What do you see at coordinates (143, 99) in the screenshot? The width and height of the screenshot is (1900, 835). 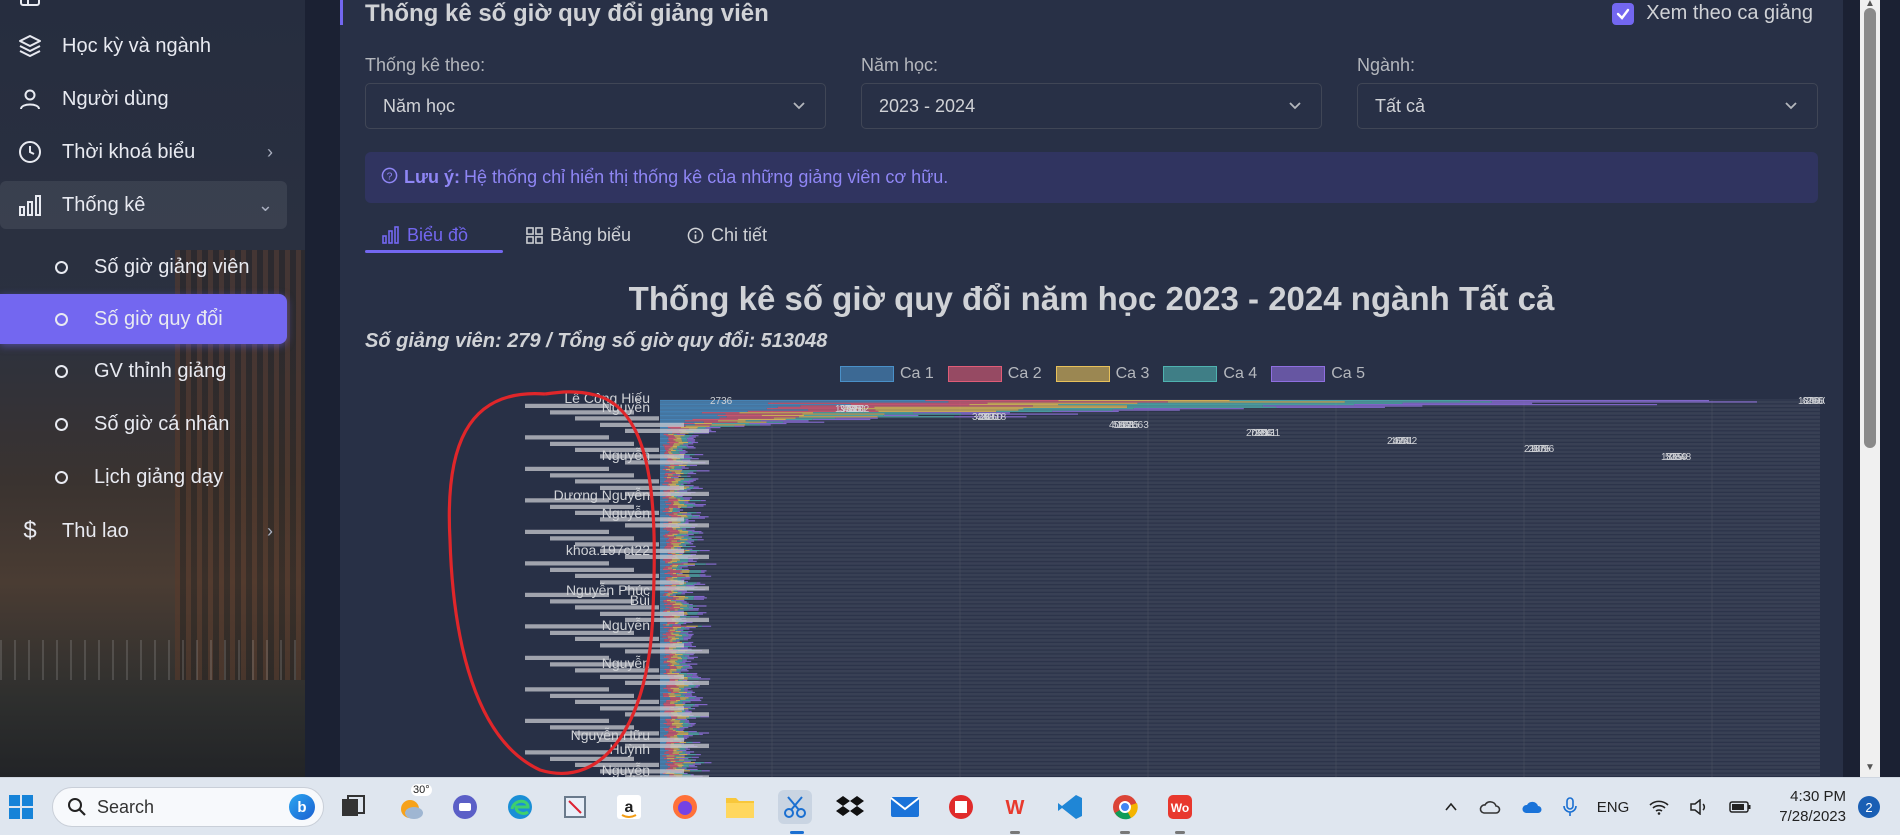 I see `sidebar-item-users: Người dùng` at bounding box center [143, 99].